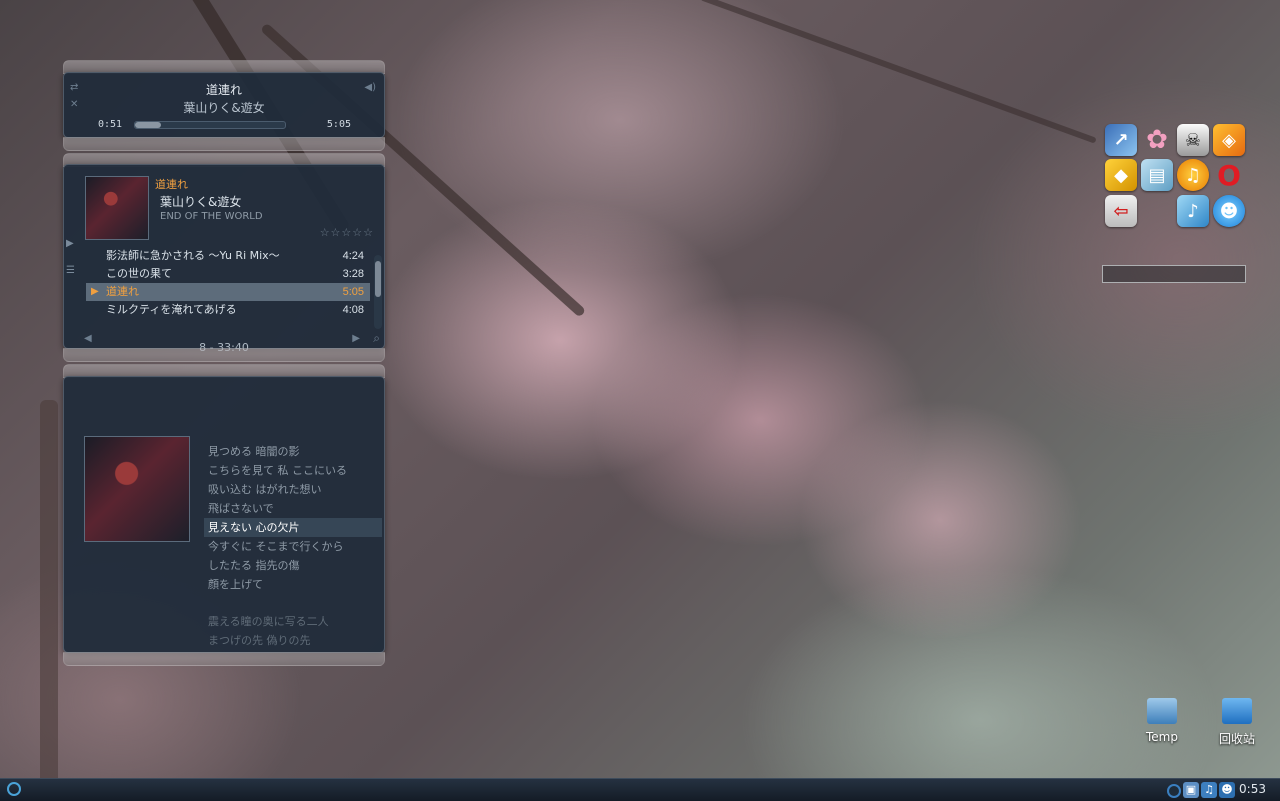 The height and width of the screenshot is (801, 1280). What do you see at coordinates (1162, 711) in the screenshot?
I see `folder-icon` at bounding box center [1162, 711].